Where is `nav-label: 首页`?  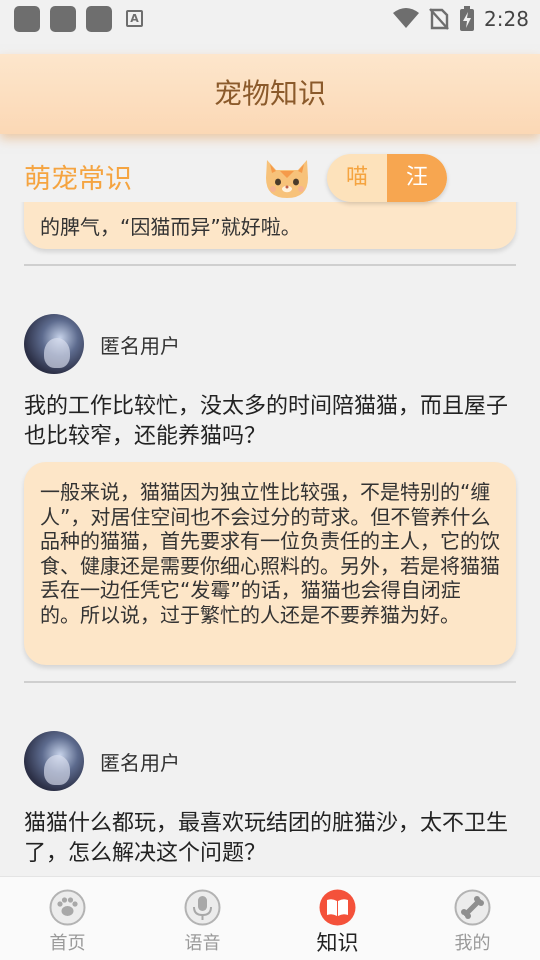 nav-label: 首页 is located at coordinates (67, 943).